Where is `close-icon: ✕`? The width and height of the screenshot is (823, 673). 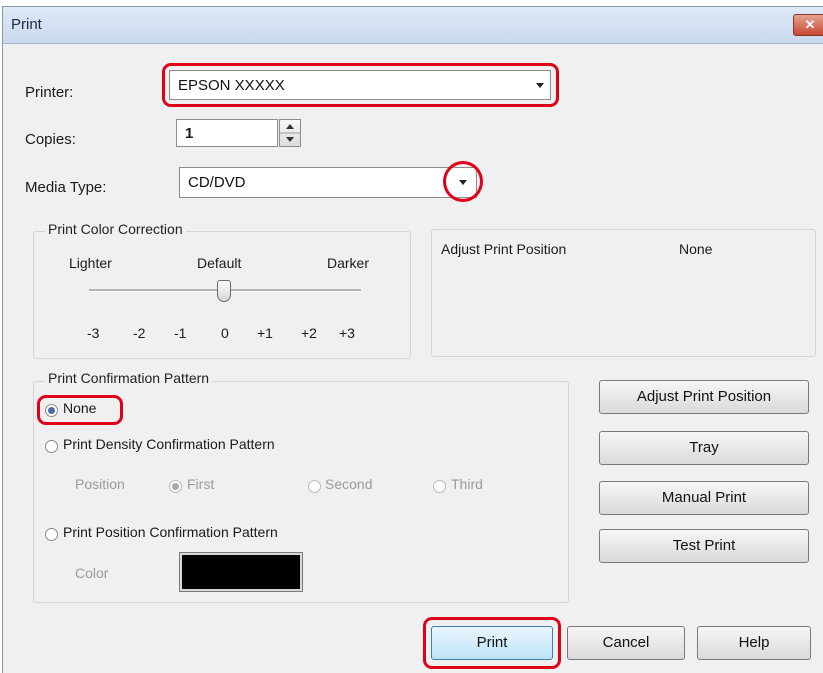 close-icon: ✕ is located at coordinates (810, 24).